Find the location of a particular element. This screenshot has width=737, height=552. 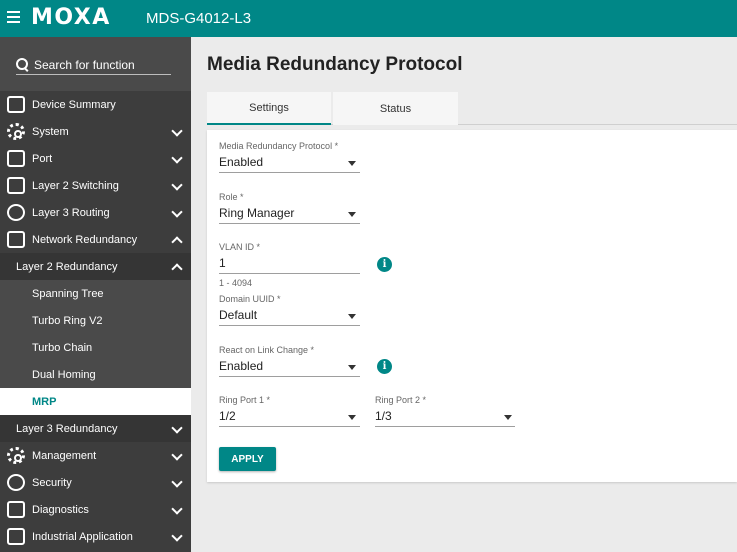

domain-uuid-select: Domain UUID * Default is located at coordinates (289, 310).